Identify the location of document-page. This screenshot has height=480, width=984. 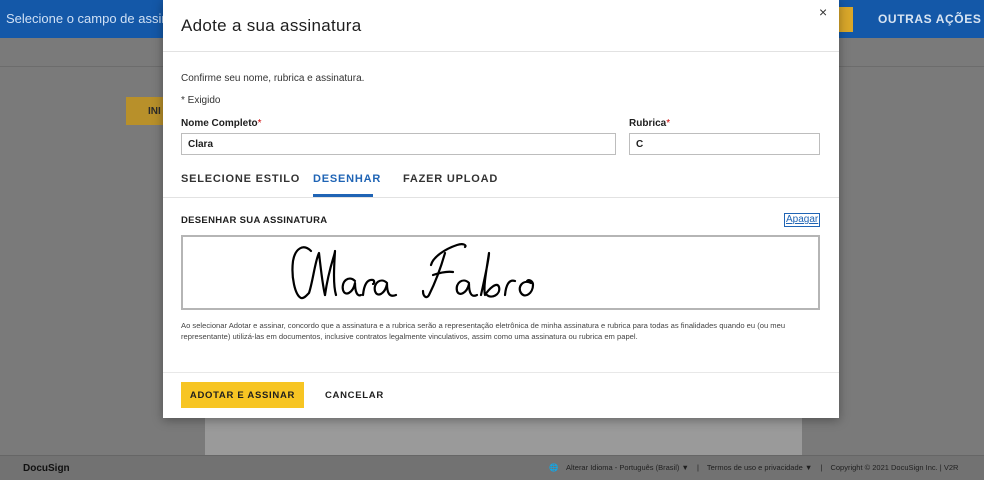
(503, 437).